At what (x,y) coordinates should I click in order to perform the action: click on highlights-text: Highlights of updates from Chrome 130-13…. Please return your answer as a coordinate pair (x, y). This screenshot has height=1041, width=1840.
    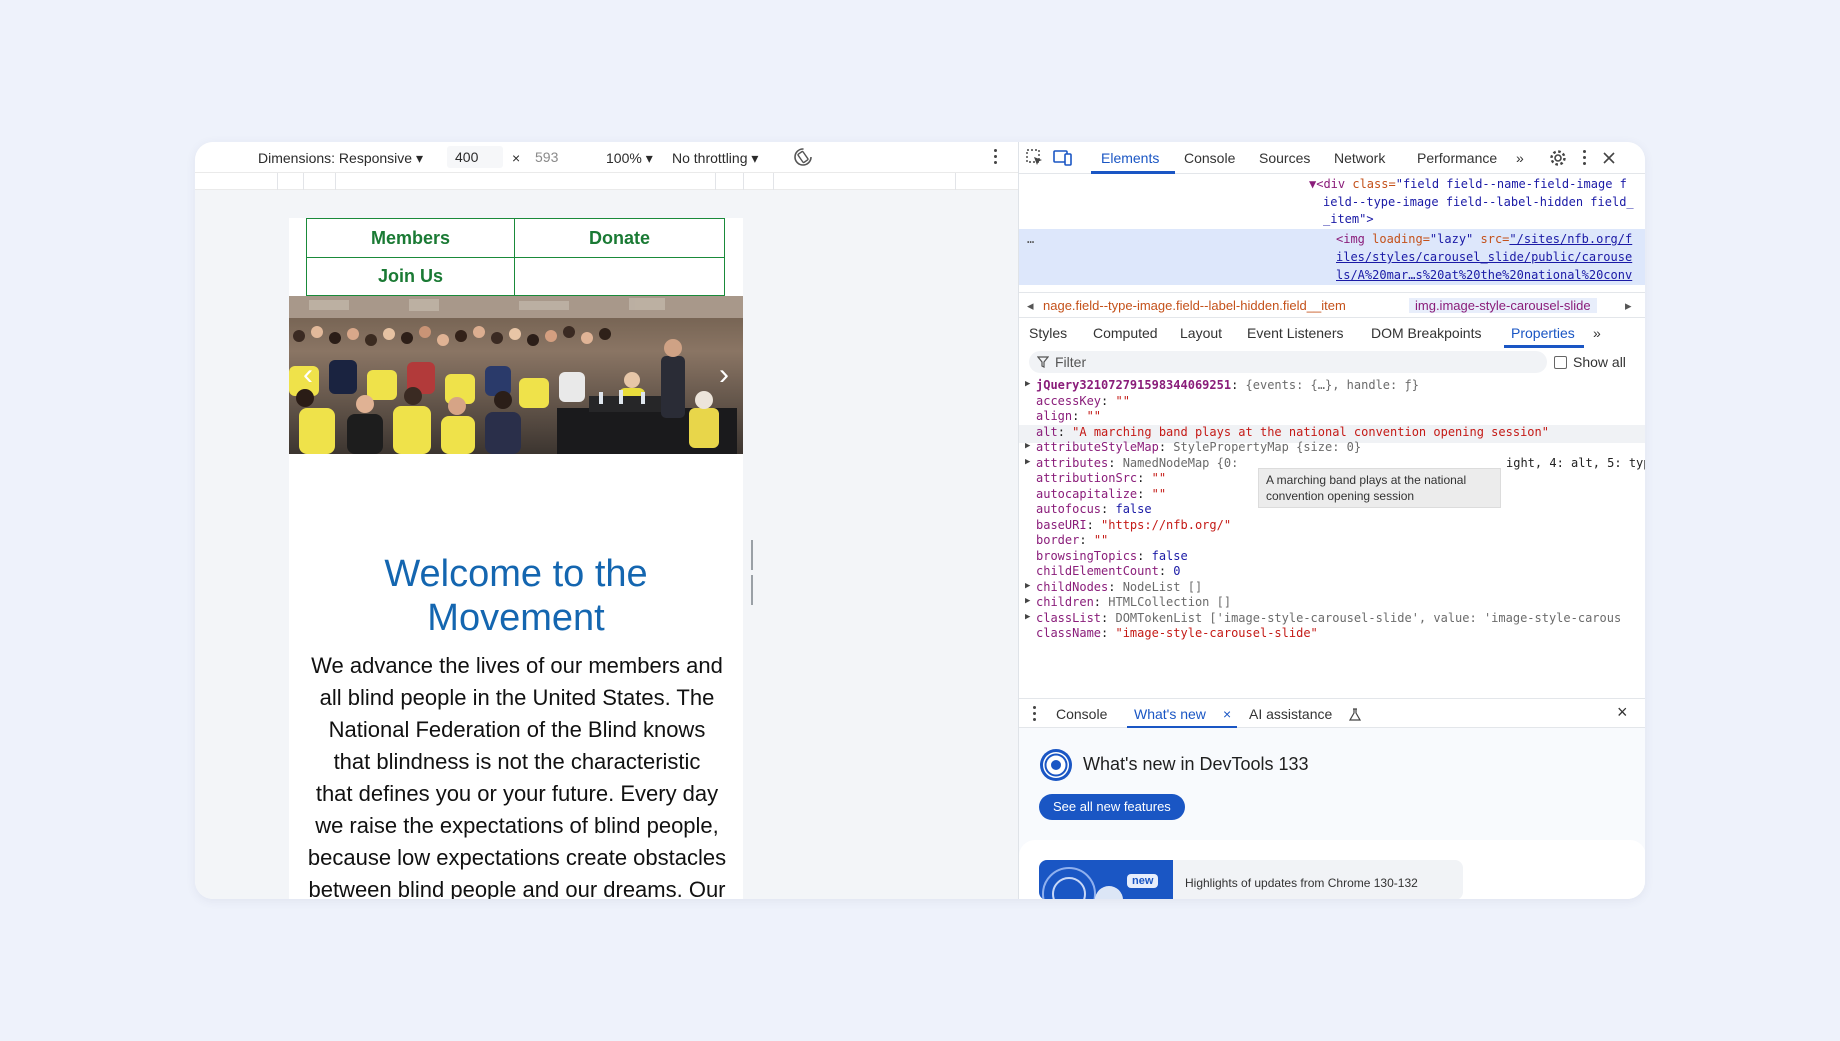
    Looking at the image, I should click on (1301, 883).